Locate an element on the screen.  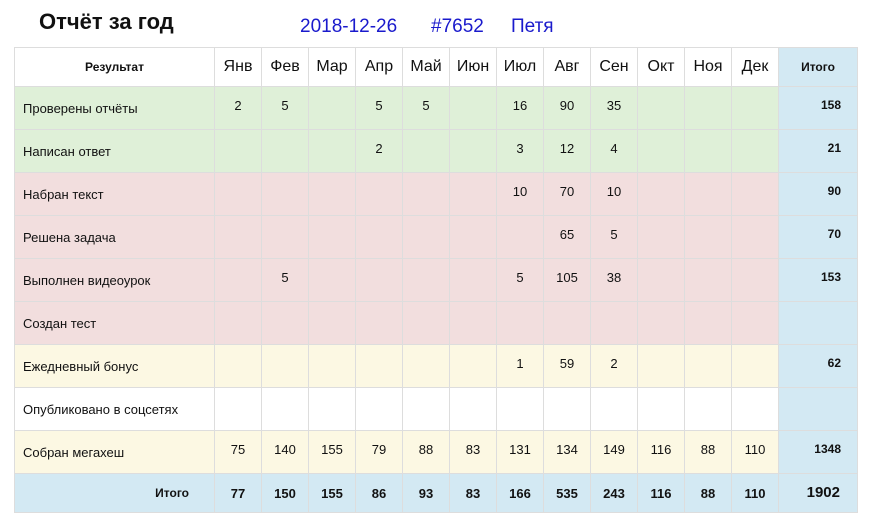
month-value-cell: 243 is located at coordinates (614, 493).